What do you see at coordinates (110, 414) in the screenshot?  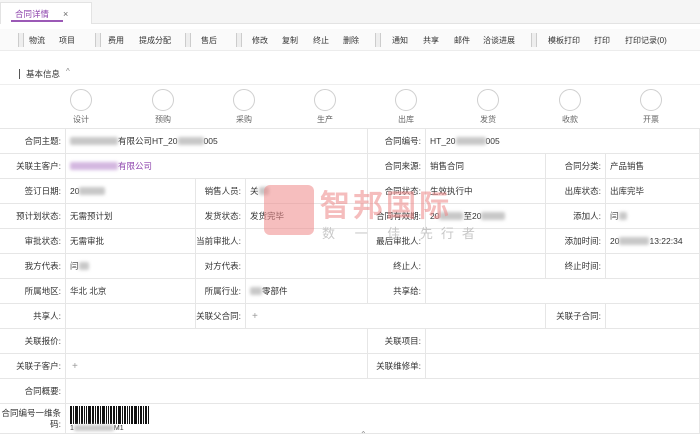 I see `barcode-image` at bounding box center [110, 414].